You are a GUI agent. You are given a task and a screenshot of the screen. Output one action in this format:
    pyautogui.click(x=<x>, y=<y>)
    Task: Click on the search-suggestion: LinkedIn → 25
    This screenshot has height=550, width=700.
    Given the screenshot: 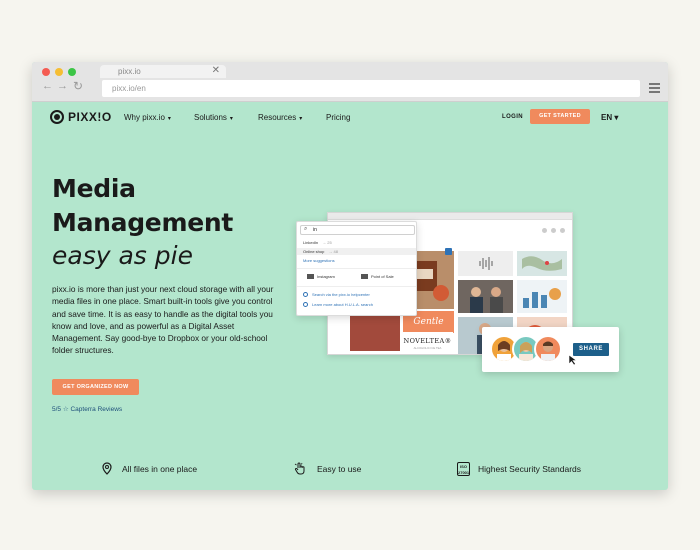 What is the action you would take?
    pyautogui.click(x=317, y=242)
    